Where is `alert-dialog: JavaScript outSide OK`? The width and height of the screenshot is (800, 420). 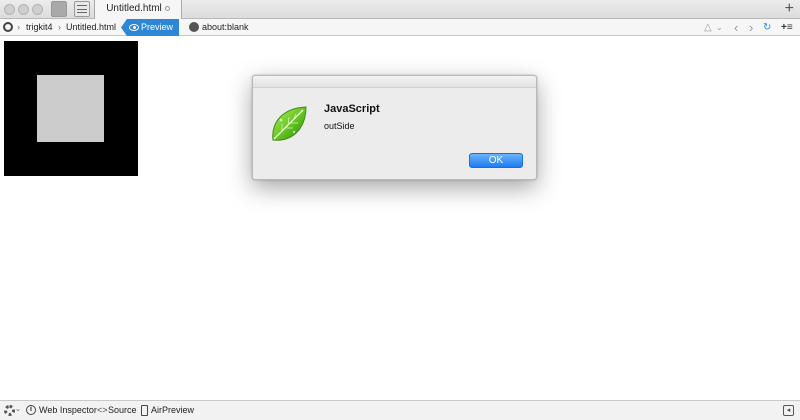 alert-dialog: JavaScript outSide OK is located at coordinates (394, 127).